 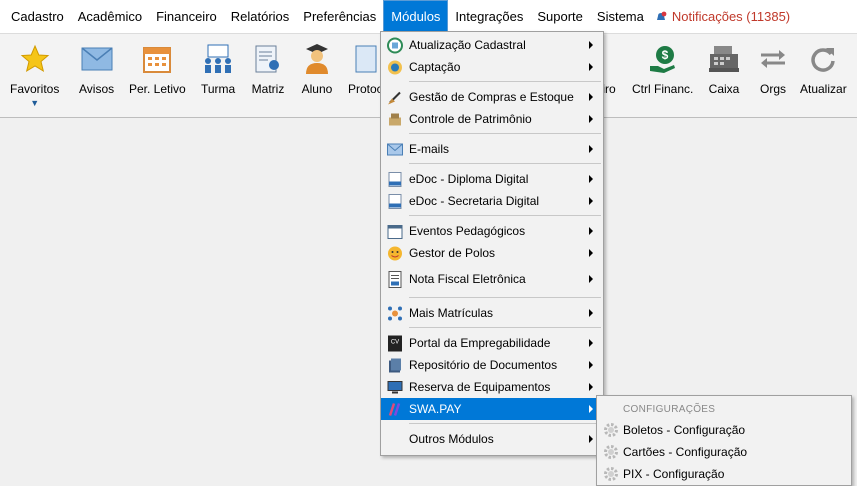 I want to click on menu-item-label: Gestor de Polos, so click(x=452, y=253).